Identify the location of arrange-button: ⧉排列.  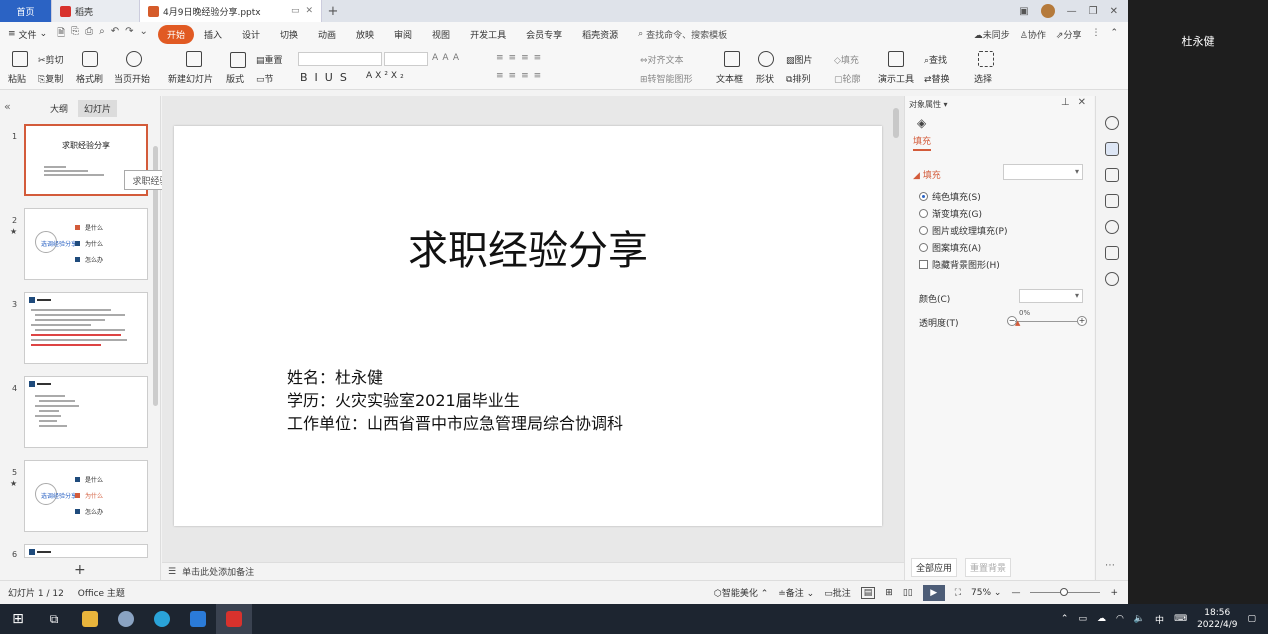
(798, 78).